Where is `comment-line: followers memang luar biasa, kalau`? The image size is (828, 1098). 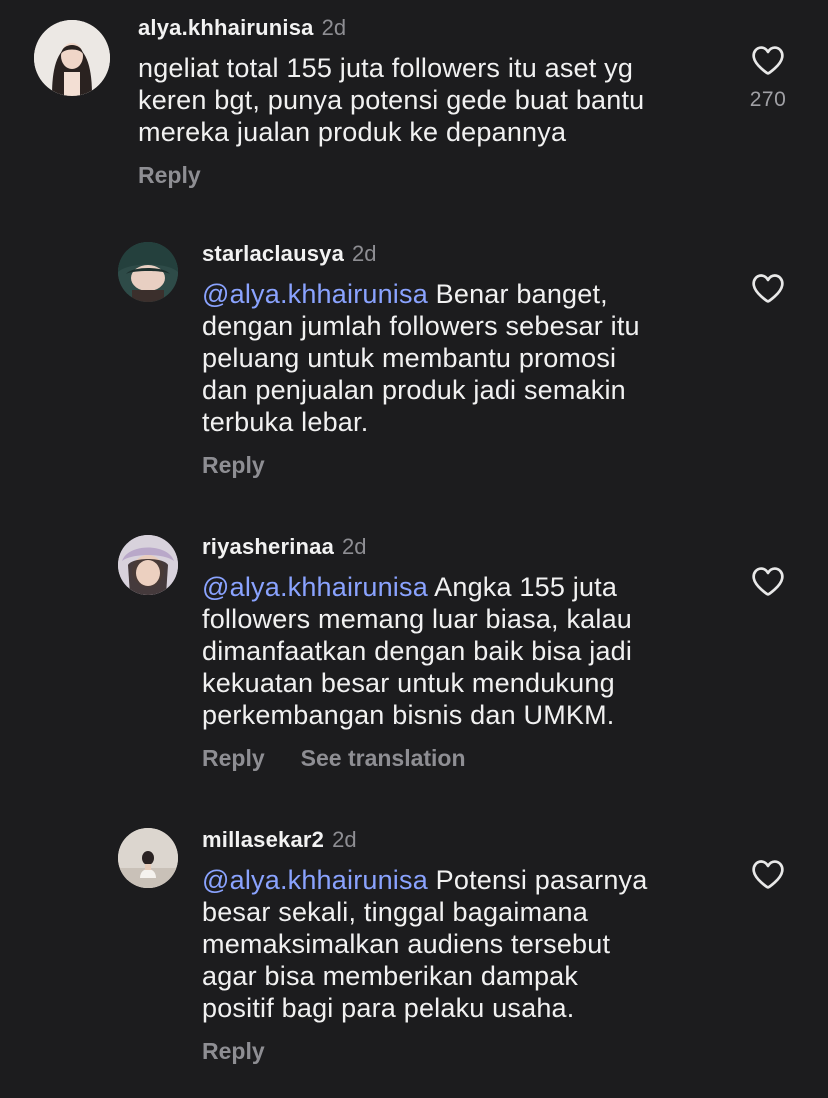 comment-line: followers memang luar biasa, kalau is located at coordinates (417, 619).